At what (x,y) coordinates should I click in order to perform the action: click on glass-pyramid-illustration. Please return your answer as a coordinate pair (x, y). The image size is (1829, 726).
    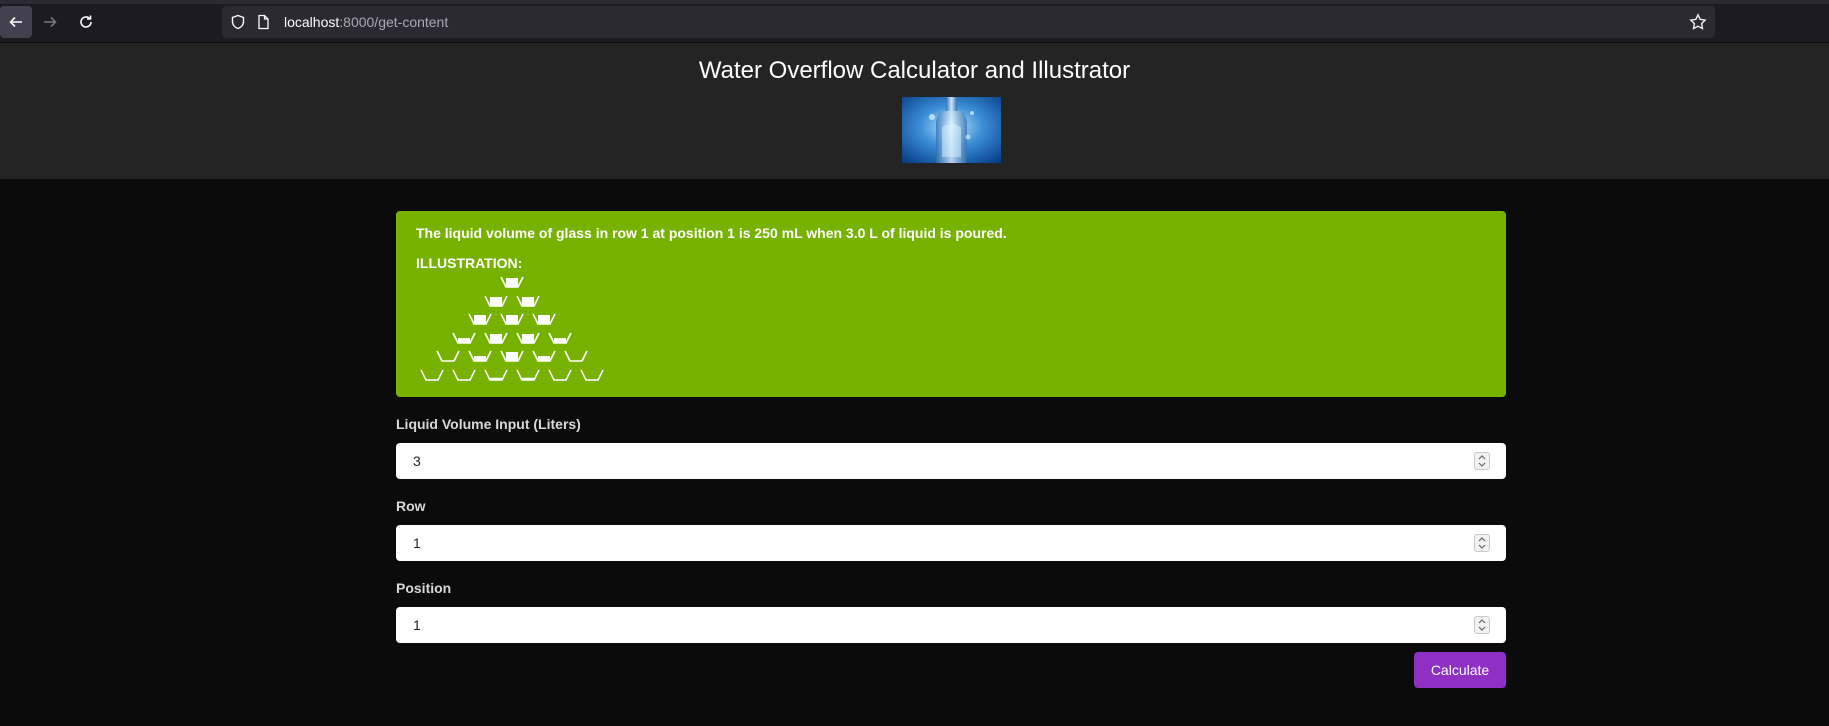
    Looking at the image, I should click on (516, 327).